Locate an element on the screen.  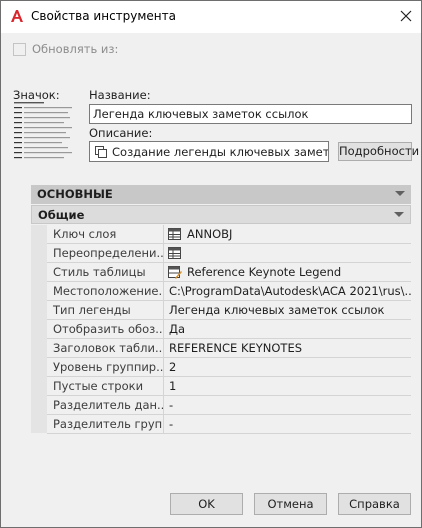
property-row: Разделитель дан... - is located at coordinates (229, 405).